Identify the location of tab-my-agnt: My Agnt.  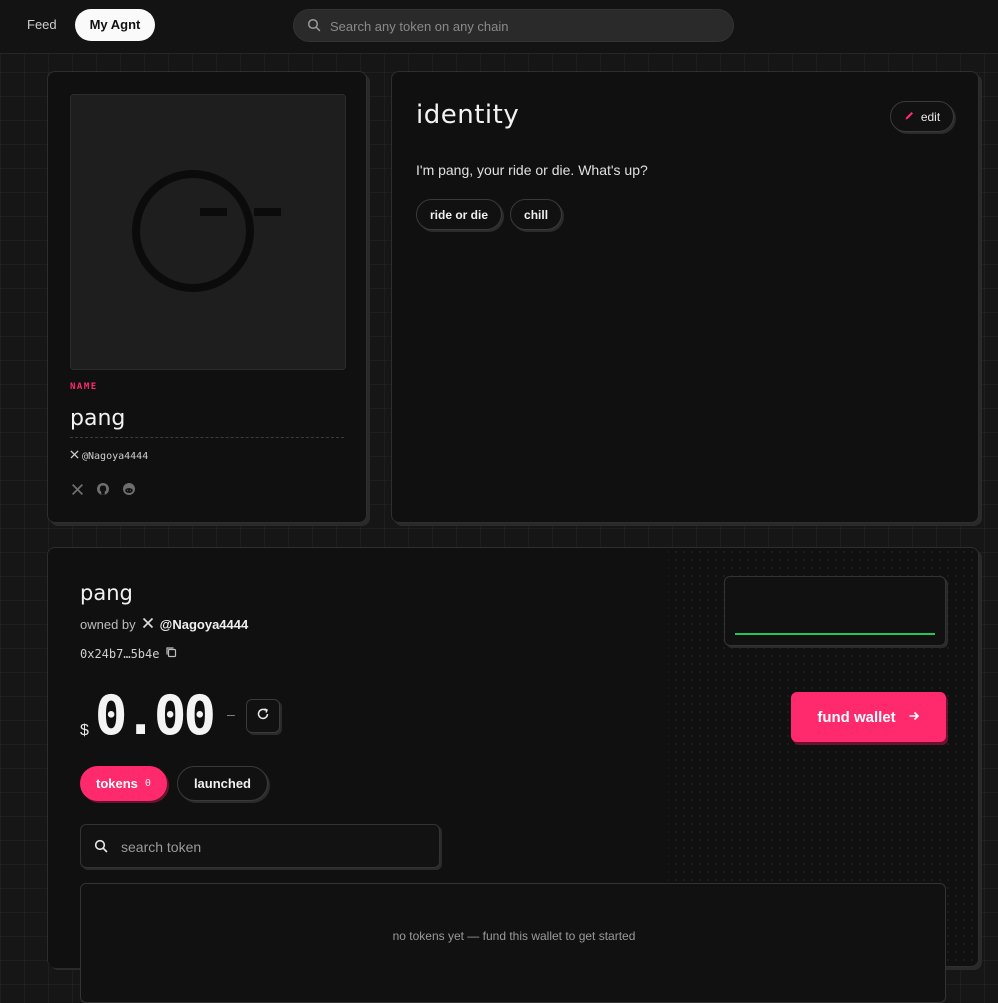
(115, 25).